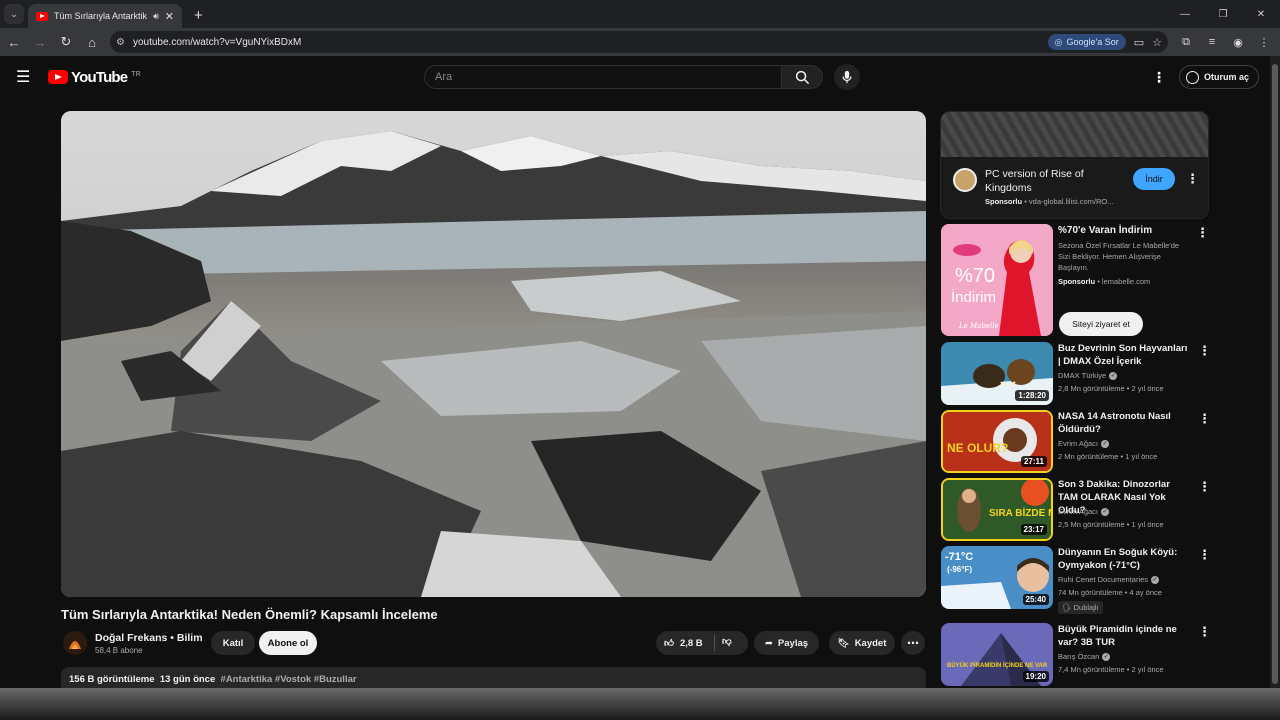 The width and height of the screenshot is (1280, 720). I want to click on like-button: 👍︎ 2,8 B 👎︎, so click(702, 643).